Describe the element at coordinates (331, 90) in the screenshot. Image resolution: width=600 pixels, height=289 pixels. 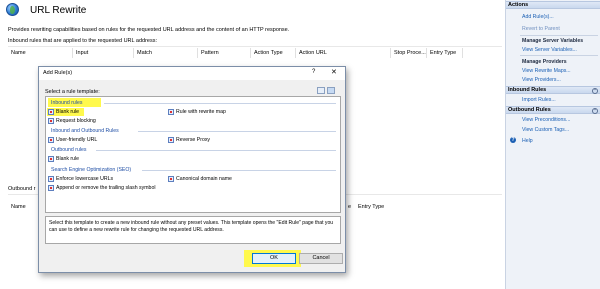
I see `details-view-icon` at that location.